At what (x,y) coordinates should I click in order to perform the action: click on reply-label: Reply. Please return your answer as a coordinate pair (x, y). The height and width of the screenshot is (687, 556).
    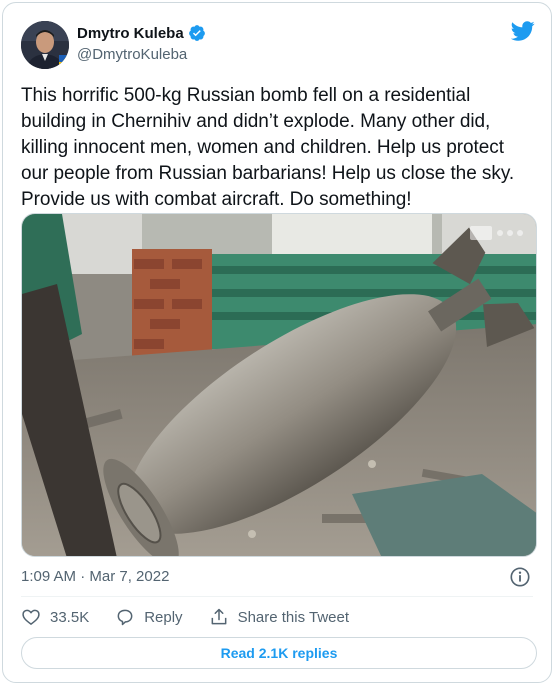
    Looking at the image, I should click on (163, 617).